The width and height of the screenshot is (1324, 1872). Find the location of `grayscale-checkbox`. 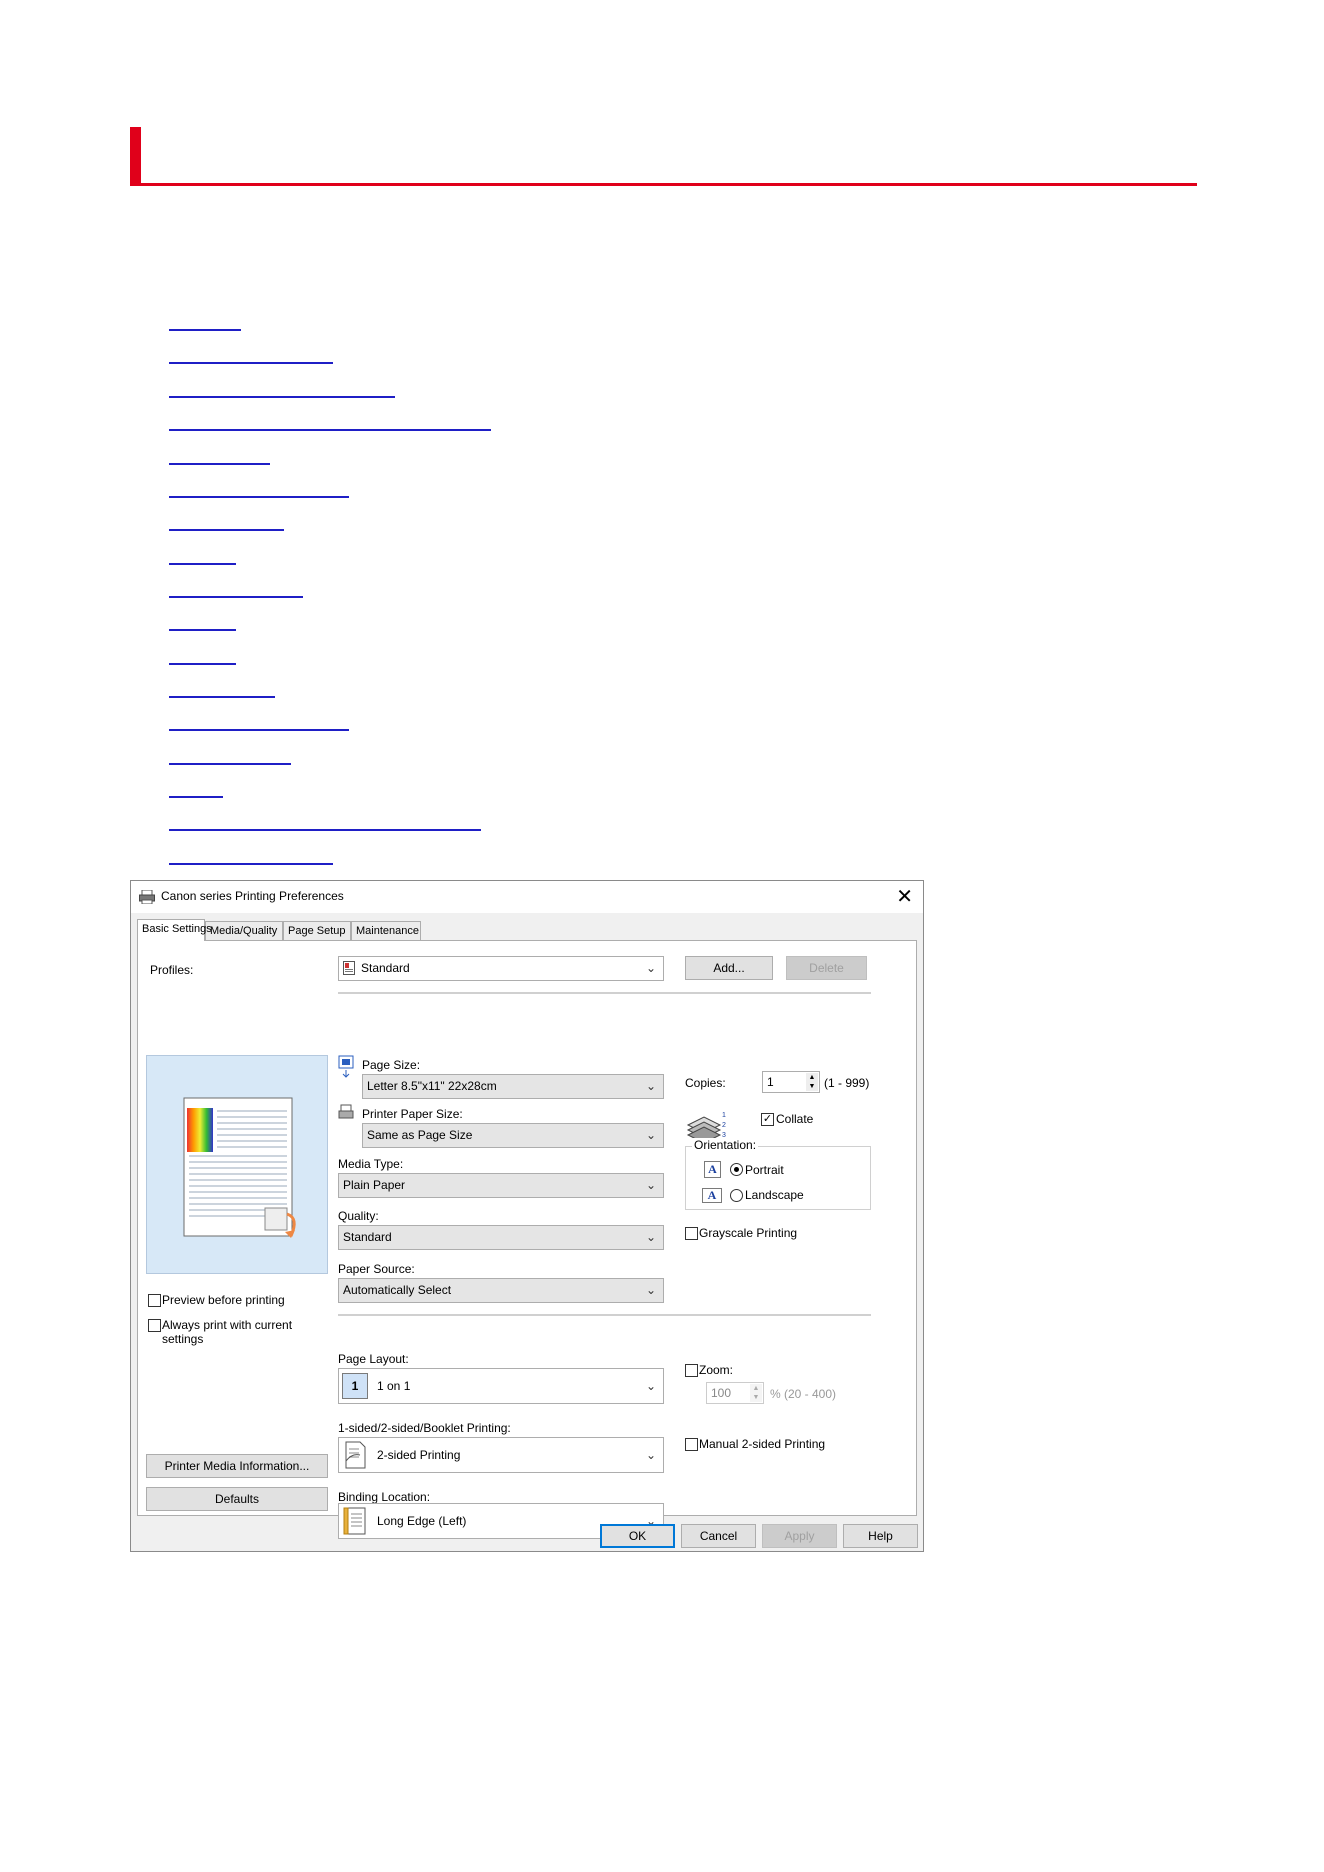

grayscale-checkbox is located at coordinates (691, 1233).